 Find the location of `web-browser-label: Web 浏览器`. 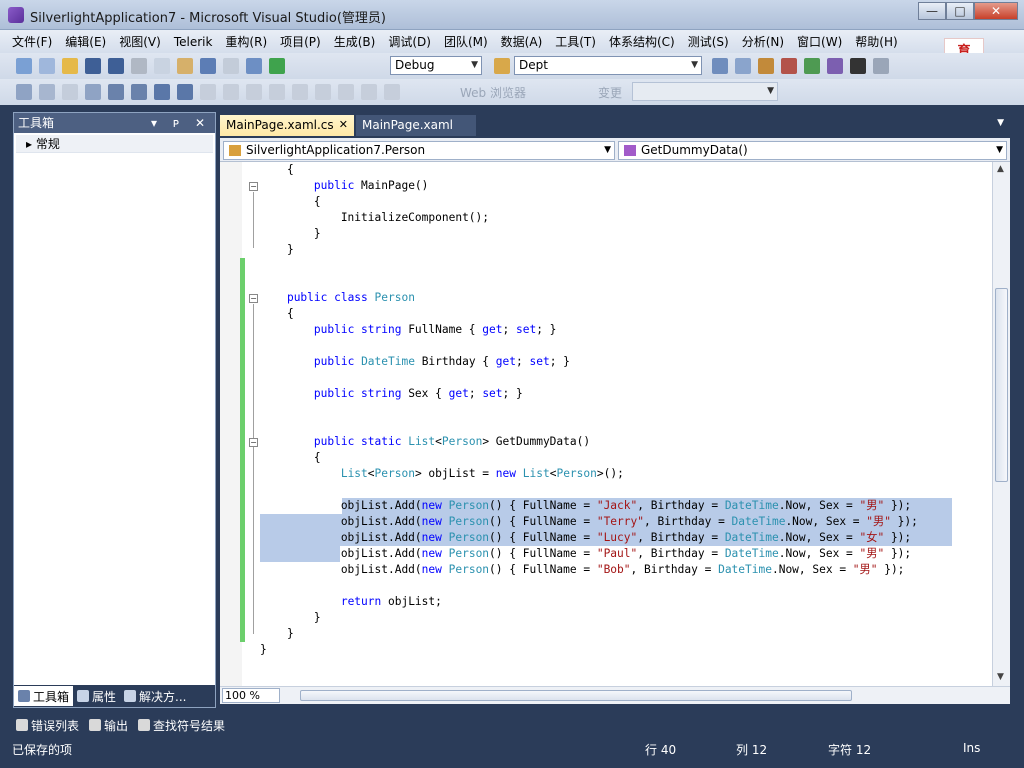

web-browser-label: Web 浏览器 is located at coordinates (493, 92).